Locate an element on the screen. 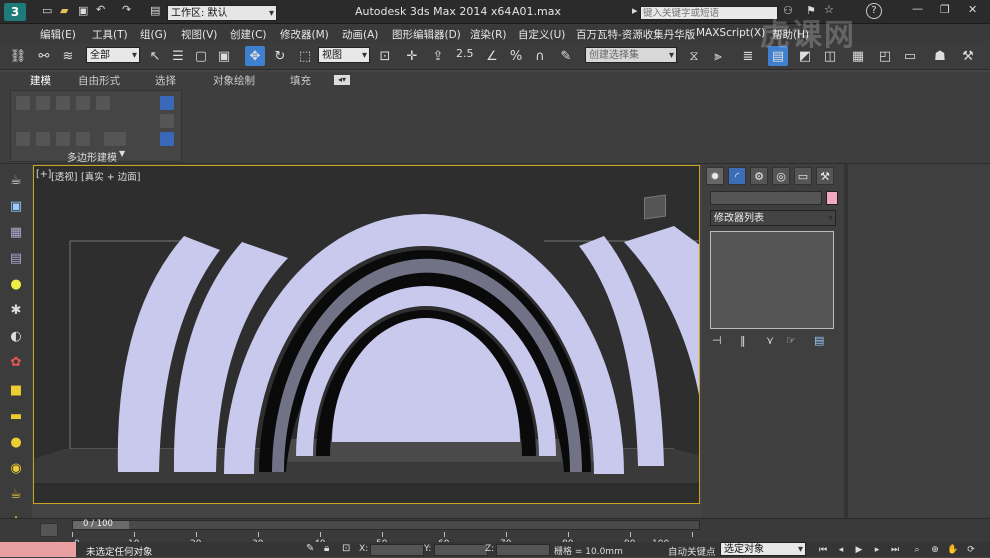 The height and width of the screenshot is (558, 990). select-move-icon: ✥ is located at coordinates (255, 56).